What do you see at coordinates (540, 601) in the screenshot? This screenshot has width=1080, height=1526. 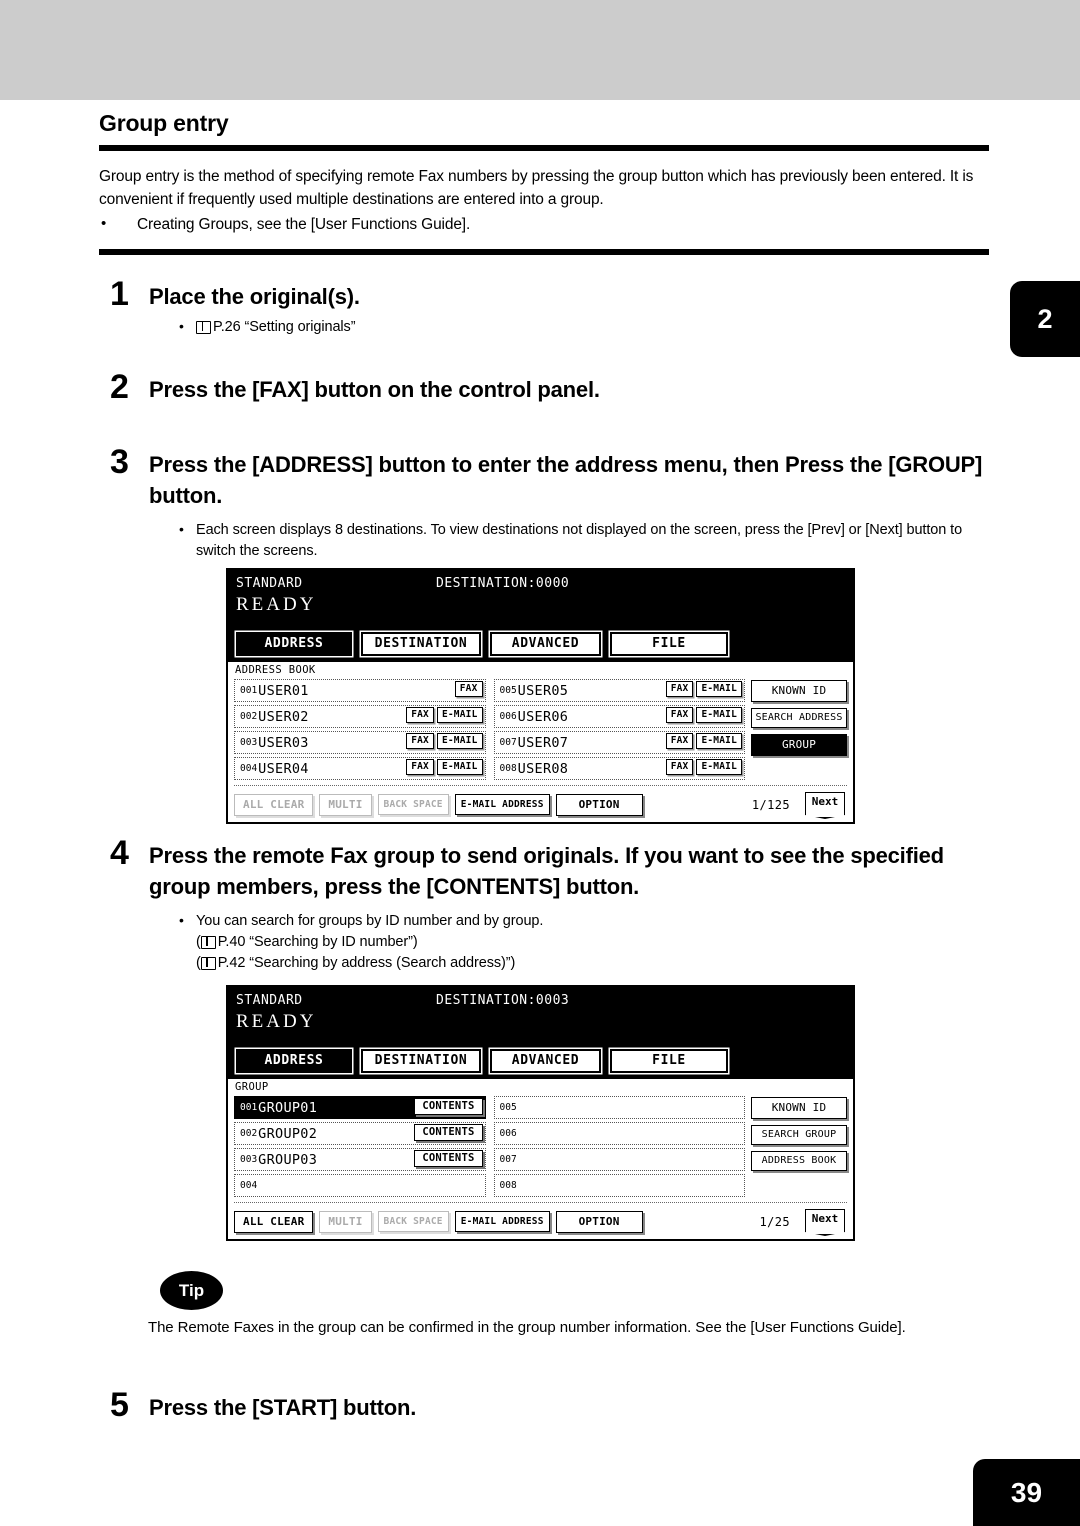 I see `lcd1-header: STANDARD DESTINATION:0000 READY` at bounding box center [540, 601].